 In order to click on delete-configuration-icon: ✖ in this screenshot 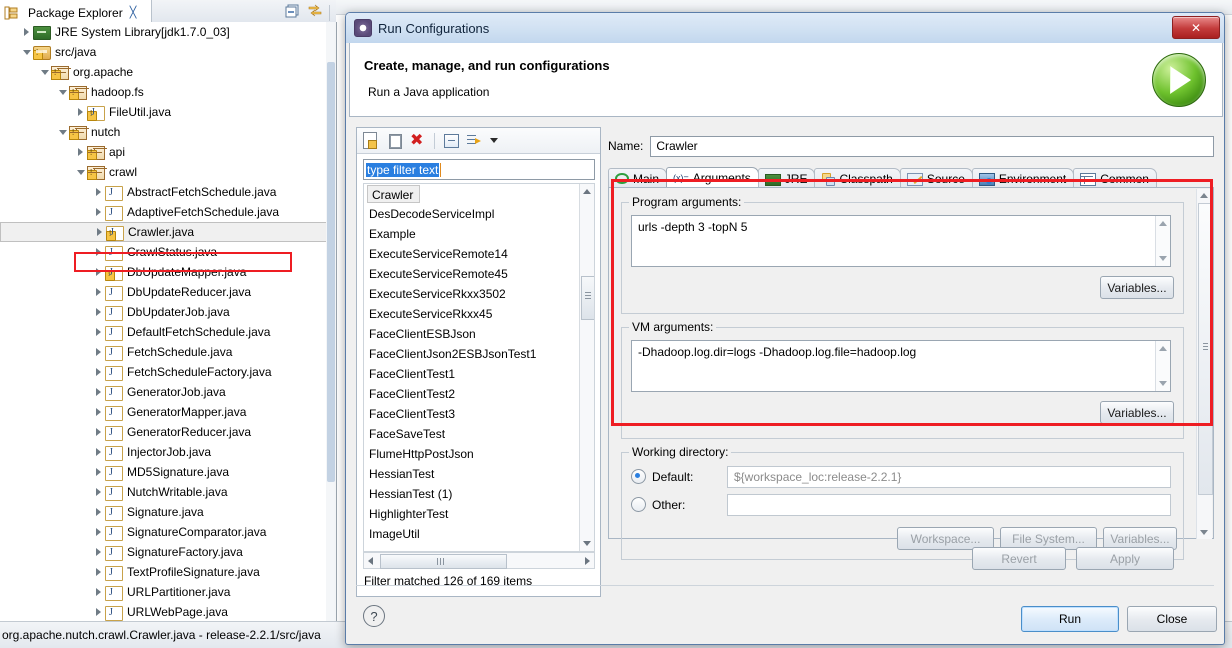, I will do `click(418, 140)`.